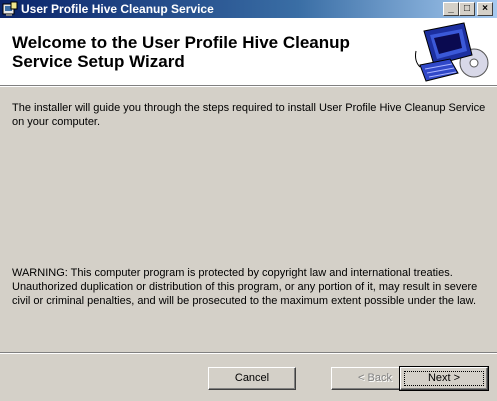  I want to click on close-icon: ×, so click(485, 8).